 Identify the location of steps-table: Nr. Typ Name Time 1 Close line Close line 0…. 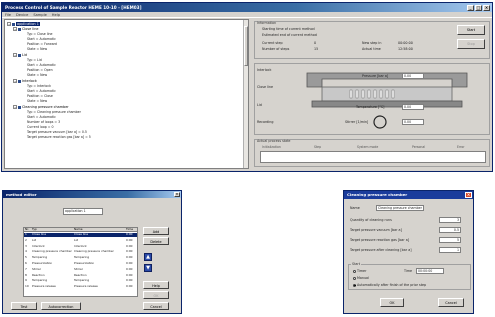
(80, 262).